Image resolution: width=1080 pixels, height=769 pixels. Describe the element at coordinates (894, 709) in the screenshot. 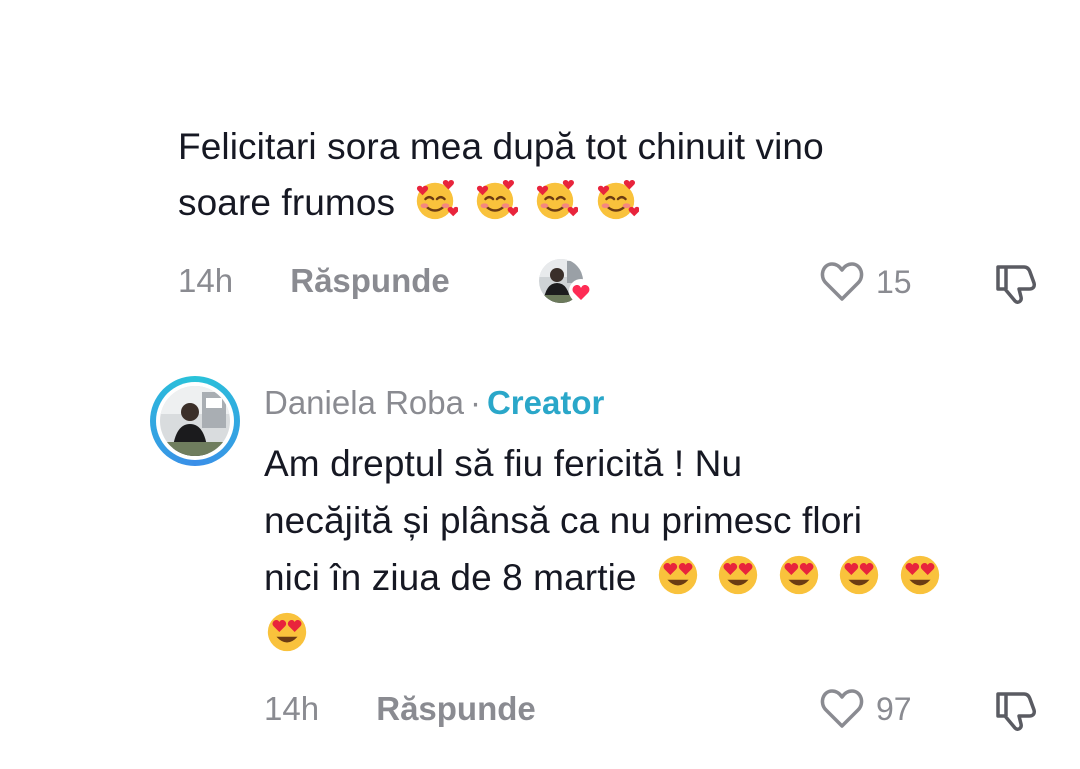

I see `like-count: 97` at that location.